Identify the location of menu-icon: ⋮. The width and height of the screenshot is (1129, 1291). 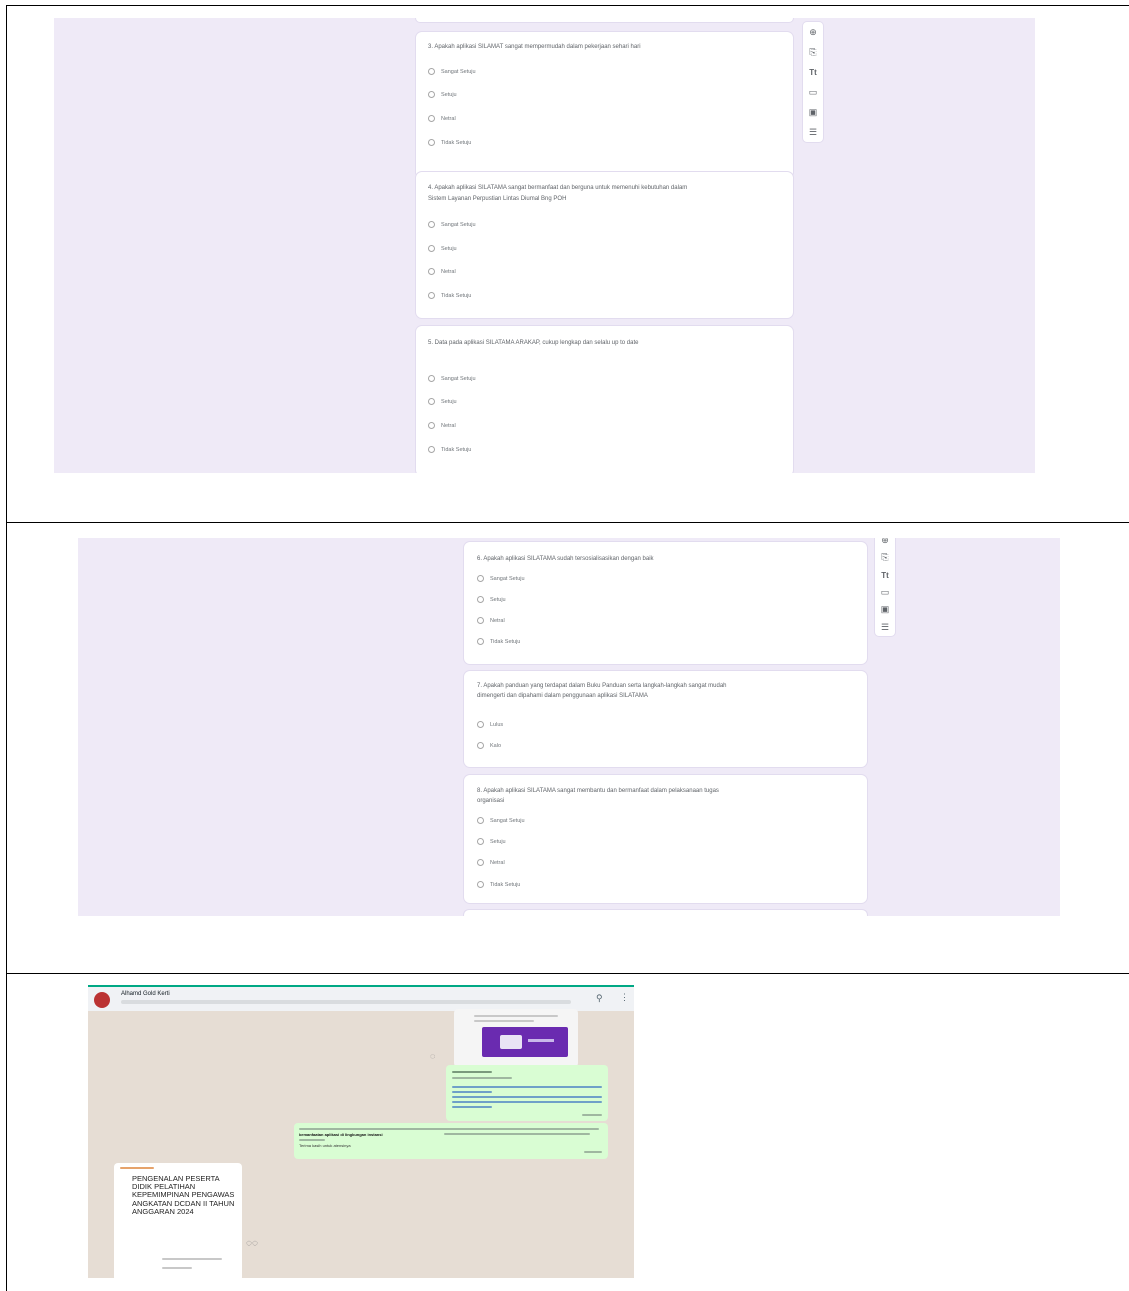
(624, 997).